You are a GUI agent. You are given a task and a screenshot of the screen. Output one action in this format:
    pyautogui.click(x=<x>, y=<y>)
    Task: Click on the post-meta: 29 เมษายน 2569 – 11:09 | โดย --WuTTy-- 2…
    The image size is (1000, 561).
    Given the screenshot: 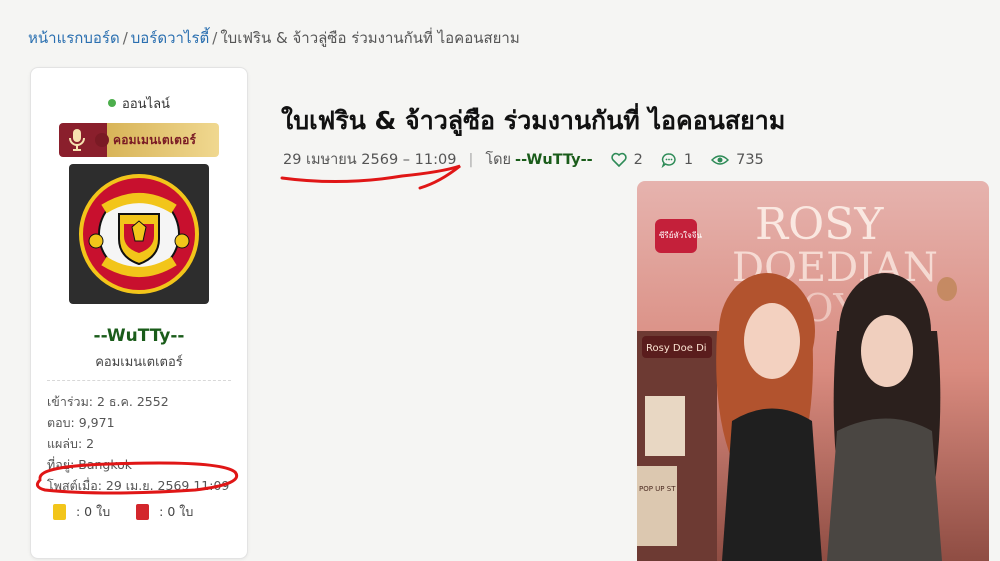 What is the action you would take?
    pyautogui.click(x=523, y=159)
    